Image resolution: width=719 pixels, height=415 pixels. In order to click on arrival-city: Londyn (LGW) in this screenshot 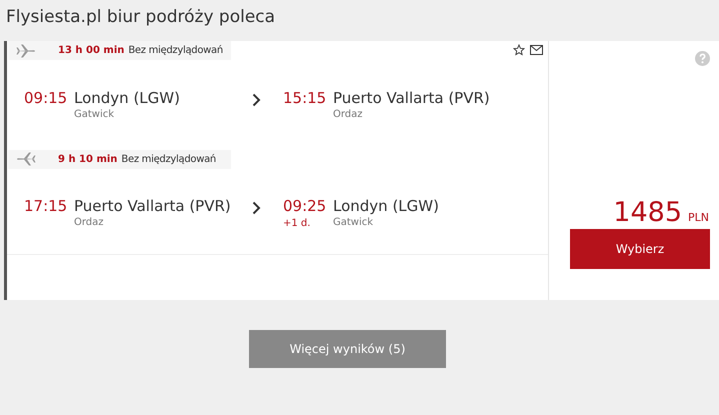, I will do `click(386, 206)`.